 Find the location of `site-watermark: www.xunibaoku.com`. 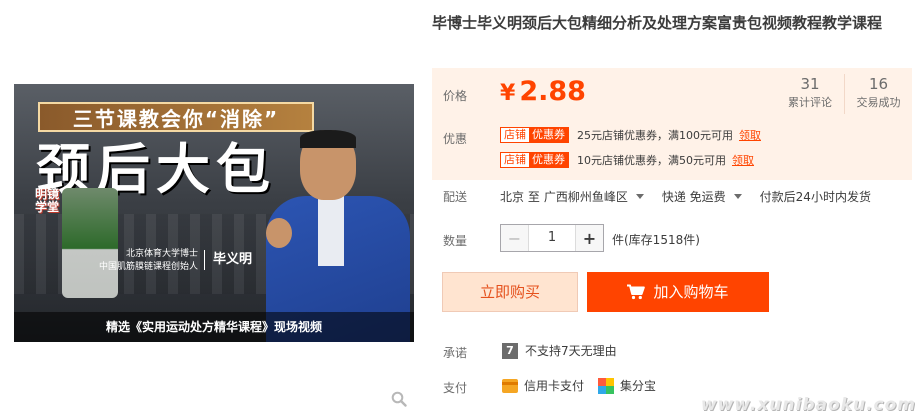

site-watermark: www.xunibaoku.com is located at coordinates (808, 405).